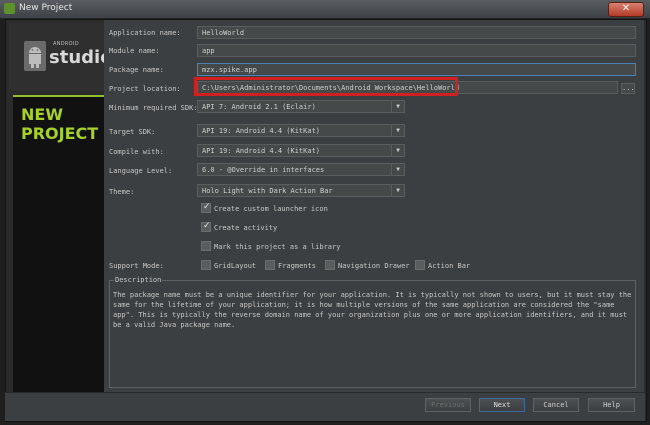  Describe the element at coordinates (136, 70) in the screenshot. I see `package-name-label: Package name:` at that location.